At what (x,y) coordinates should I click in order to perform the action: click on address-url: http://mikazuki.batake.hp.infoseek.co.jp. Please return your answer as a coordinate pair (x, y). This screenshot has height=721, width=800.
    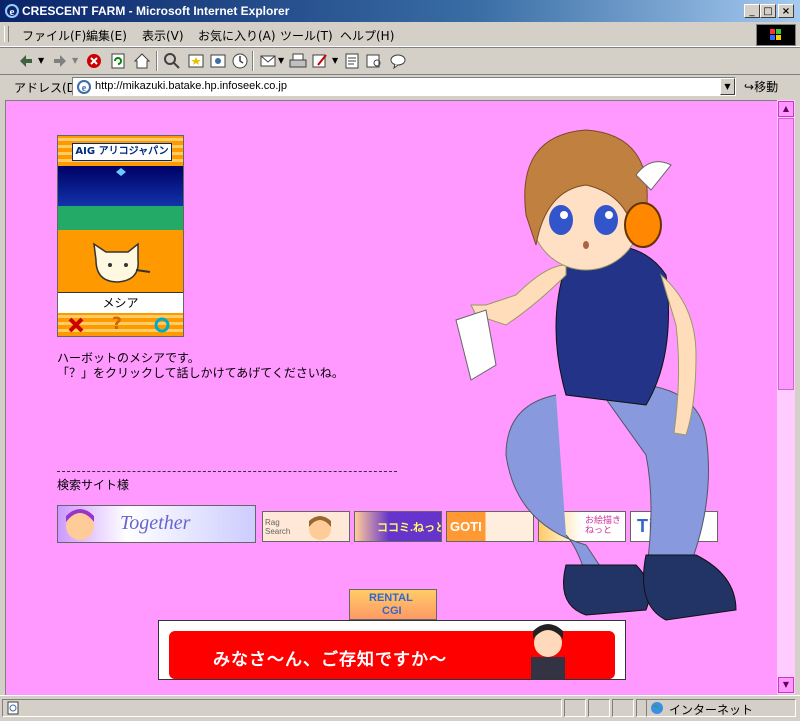
    Looking at the image, I should click on (191, 86).